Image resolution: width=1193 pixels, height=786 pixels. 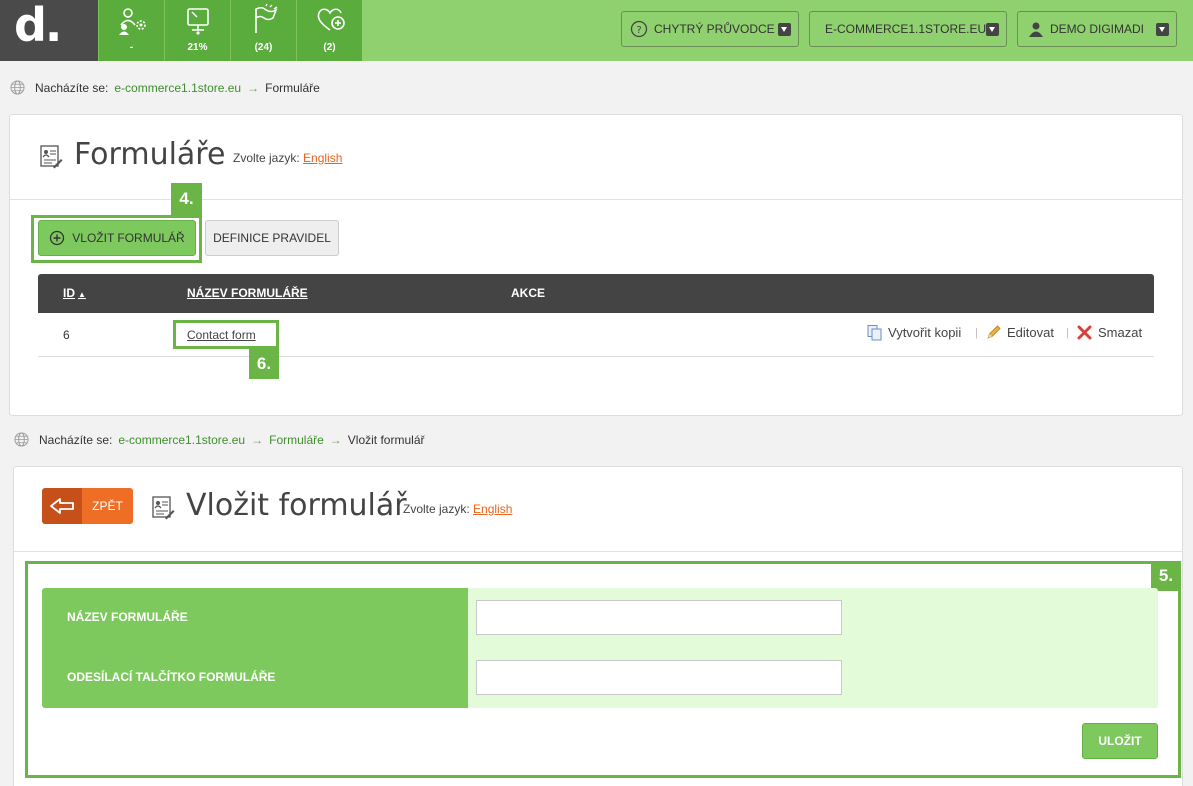 I want to click on stat-monitor: 21%, so click(x=197, y=30).